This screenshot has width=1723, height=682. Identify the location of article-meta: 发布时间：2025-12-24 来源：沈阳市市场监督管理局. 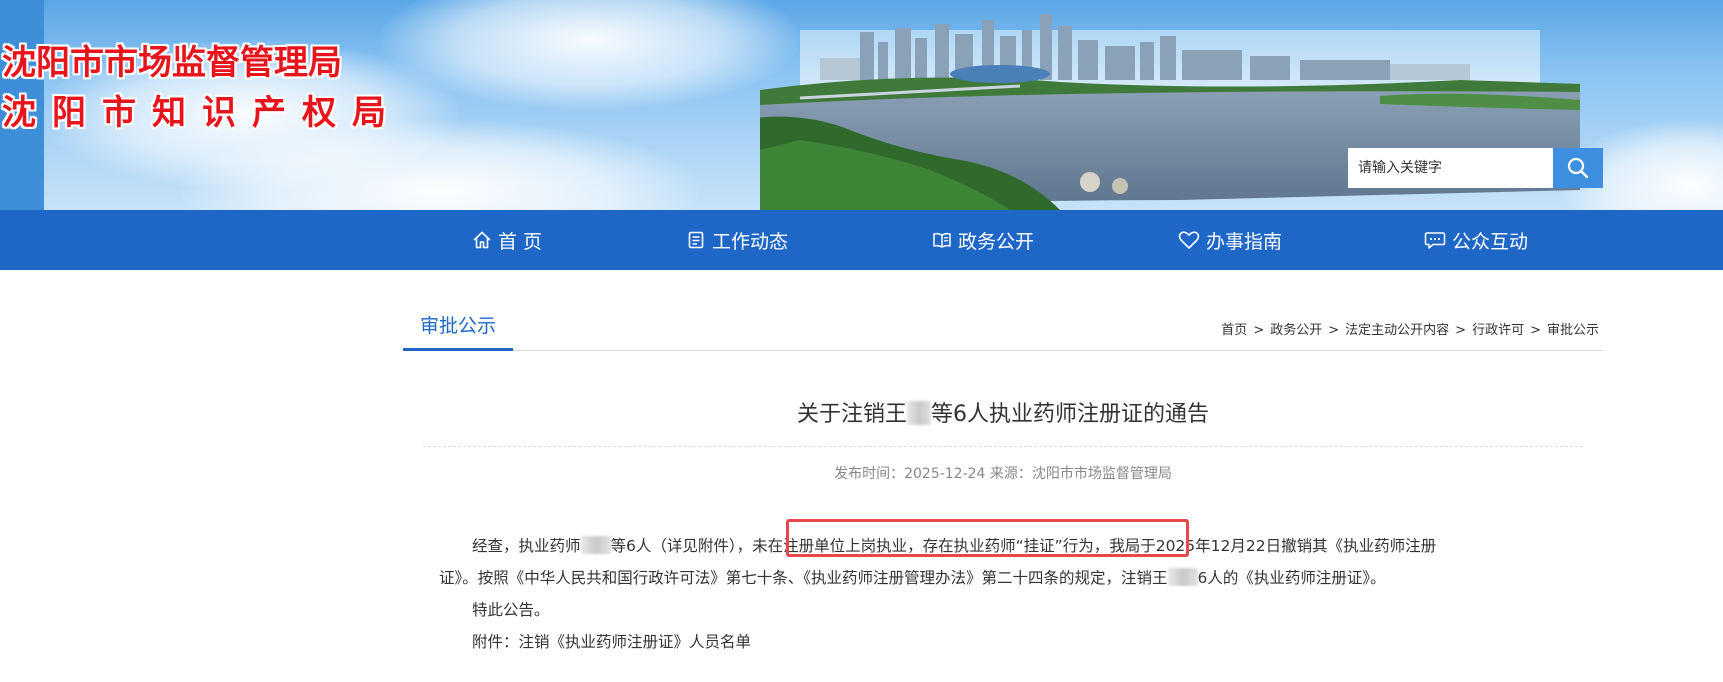
(1003, 474).